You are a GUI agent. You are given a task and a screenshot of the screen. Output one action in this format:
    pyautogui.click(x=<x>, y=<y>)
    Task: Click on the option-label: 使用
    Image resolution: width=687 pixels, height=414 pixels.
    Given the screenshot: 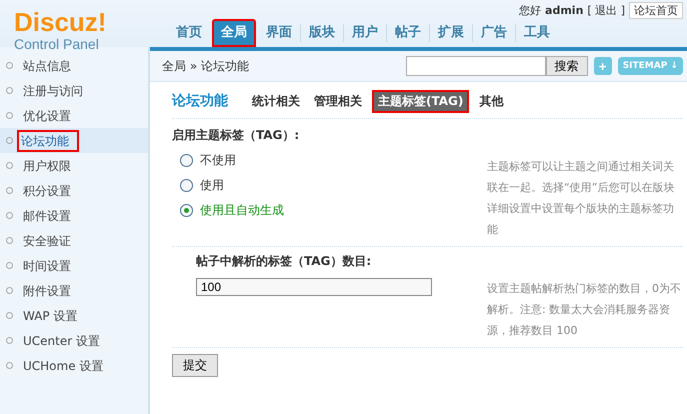 What is the action you would take?
    pyautogui.click(x=212, y=185)
    